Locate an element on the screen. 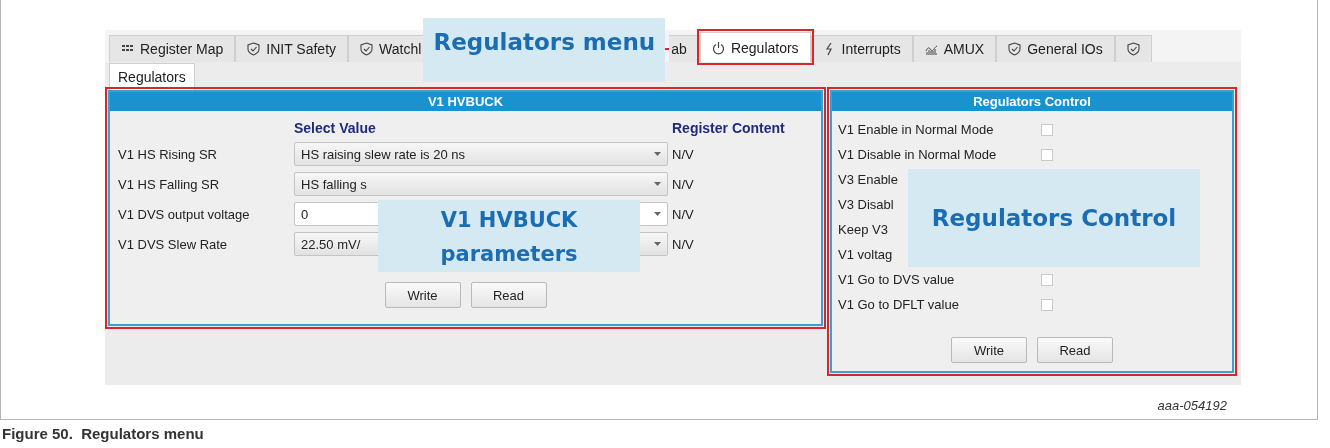 The width and height of the screenshot is (1330, 448). figure-caption: Figure 50. Regulators menu is located at coordinates (103, 433).